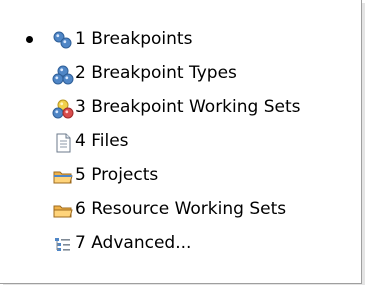 Image resolution: width=369 pixels, height=285 pixels. Describe the element at coordinates (102, 141) in the screenshot. I see `menu-item-label: 4 Files` at that location.